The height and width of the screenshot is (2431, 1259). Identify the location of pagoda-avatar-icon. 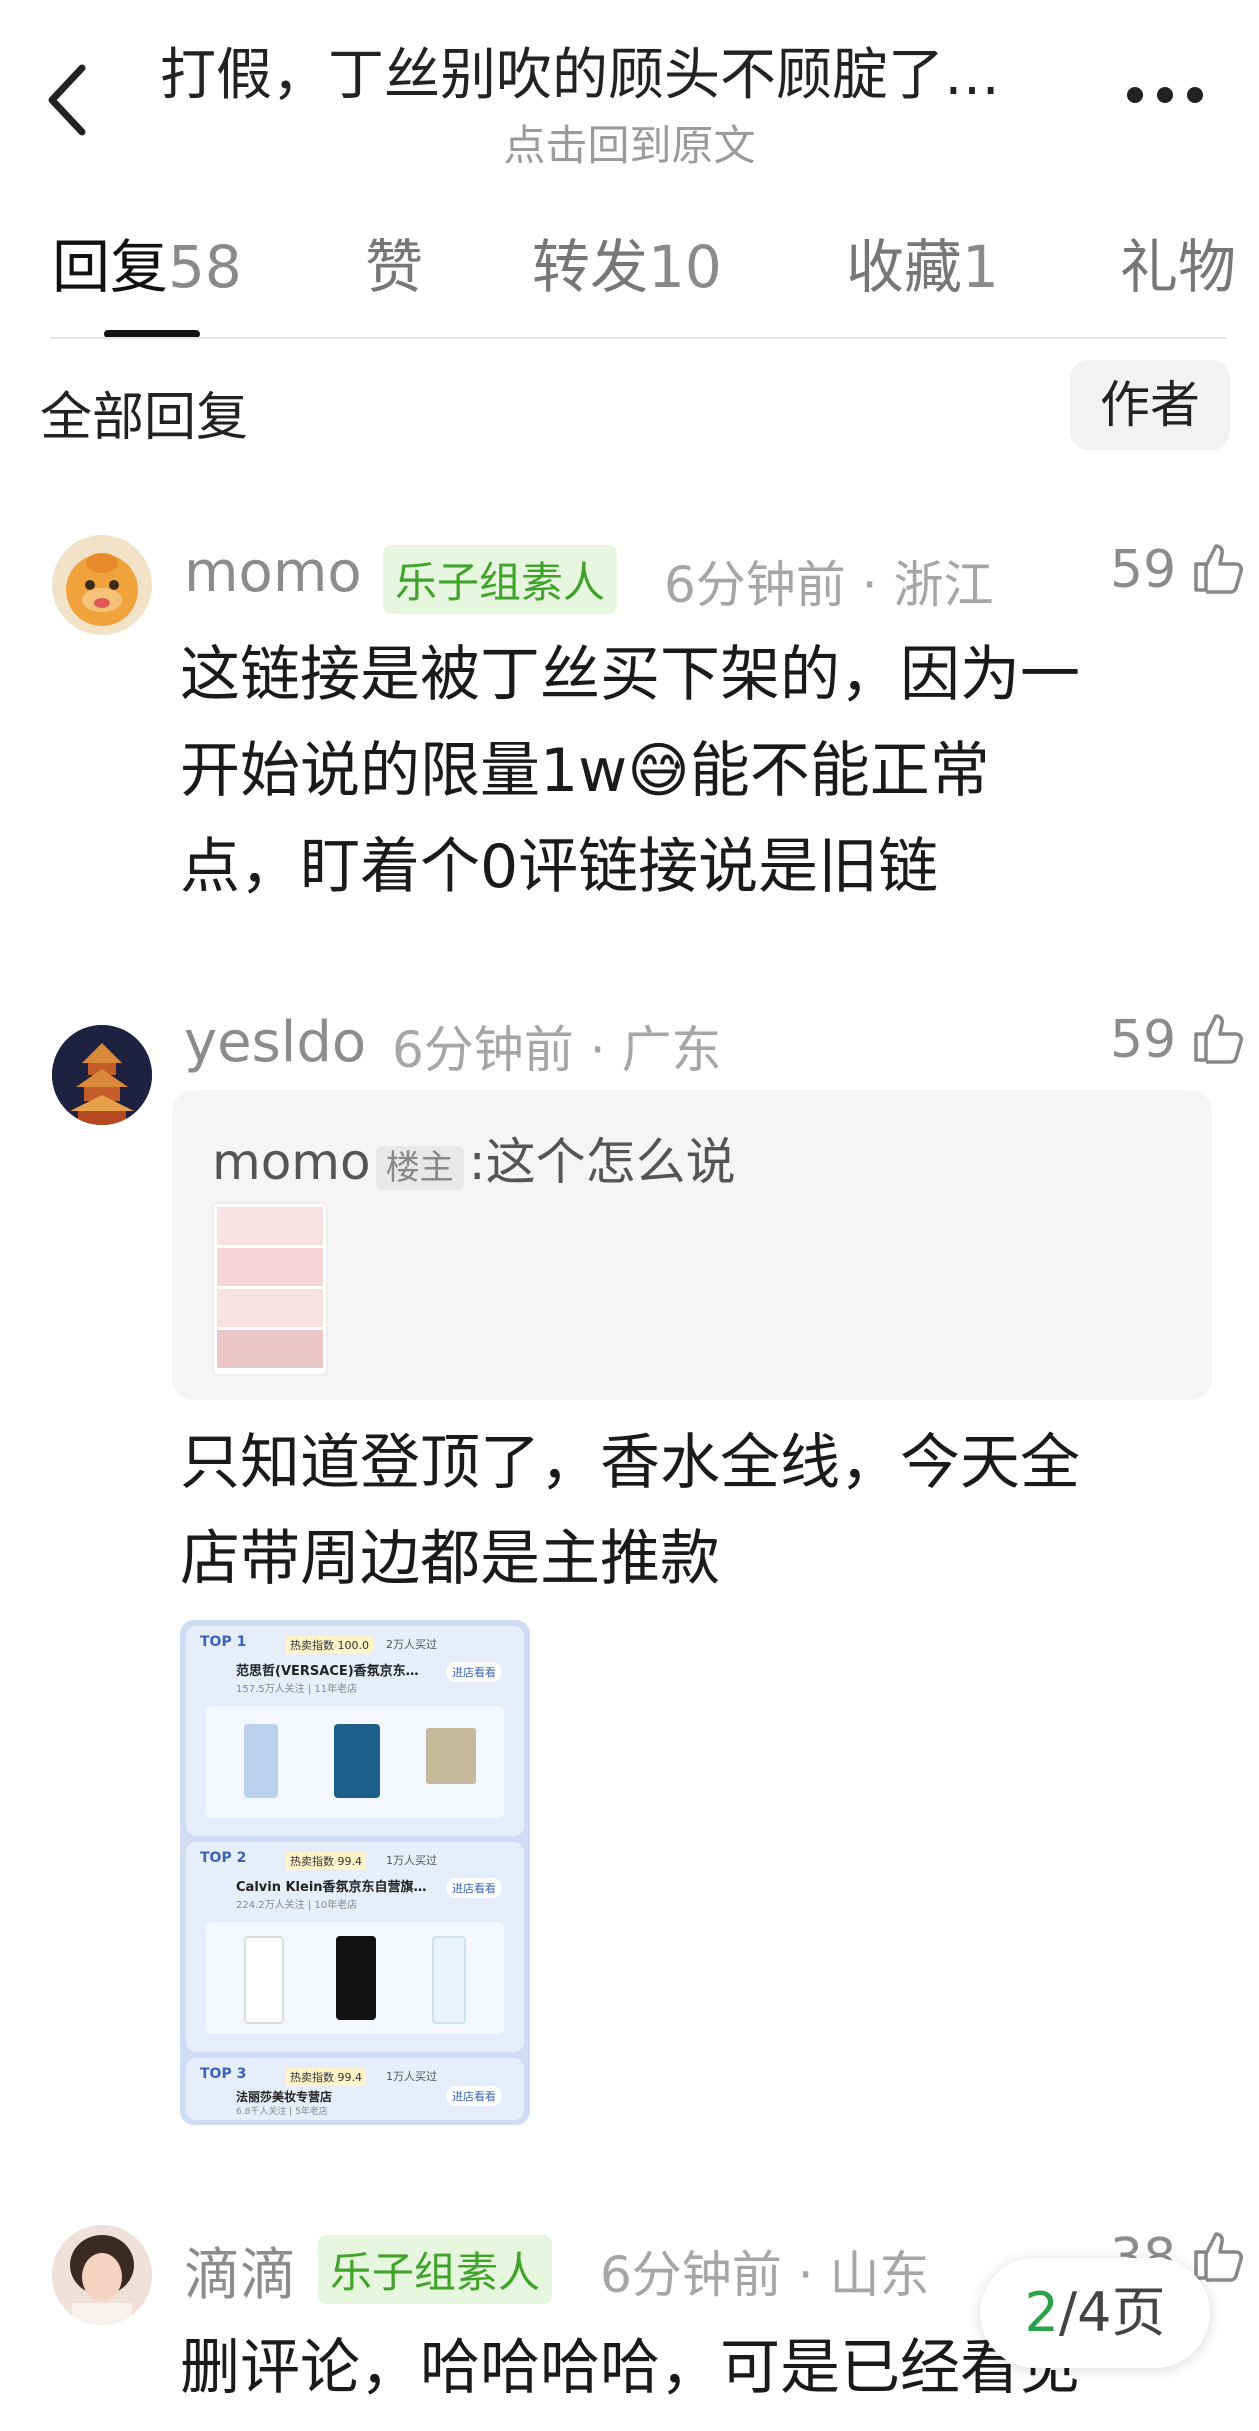
(102, 1075).